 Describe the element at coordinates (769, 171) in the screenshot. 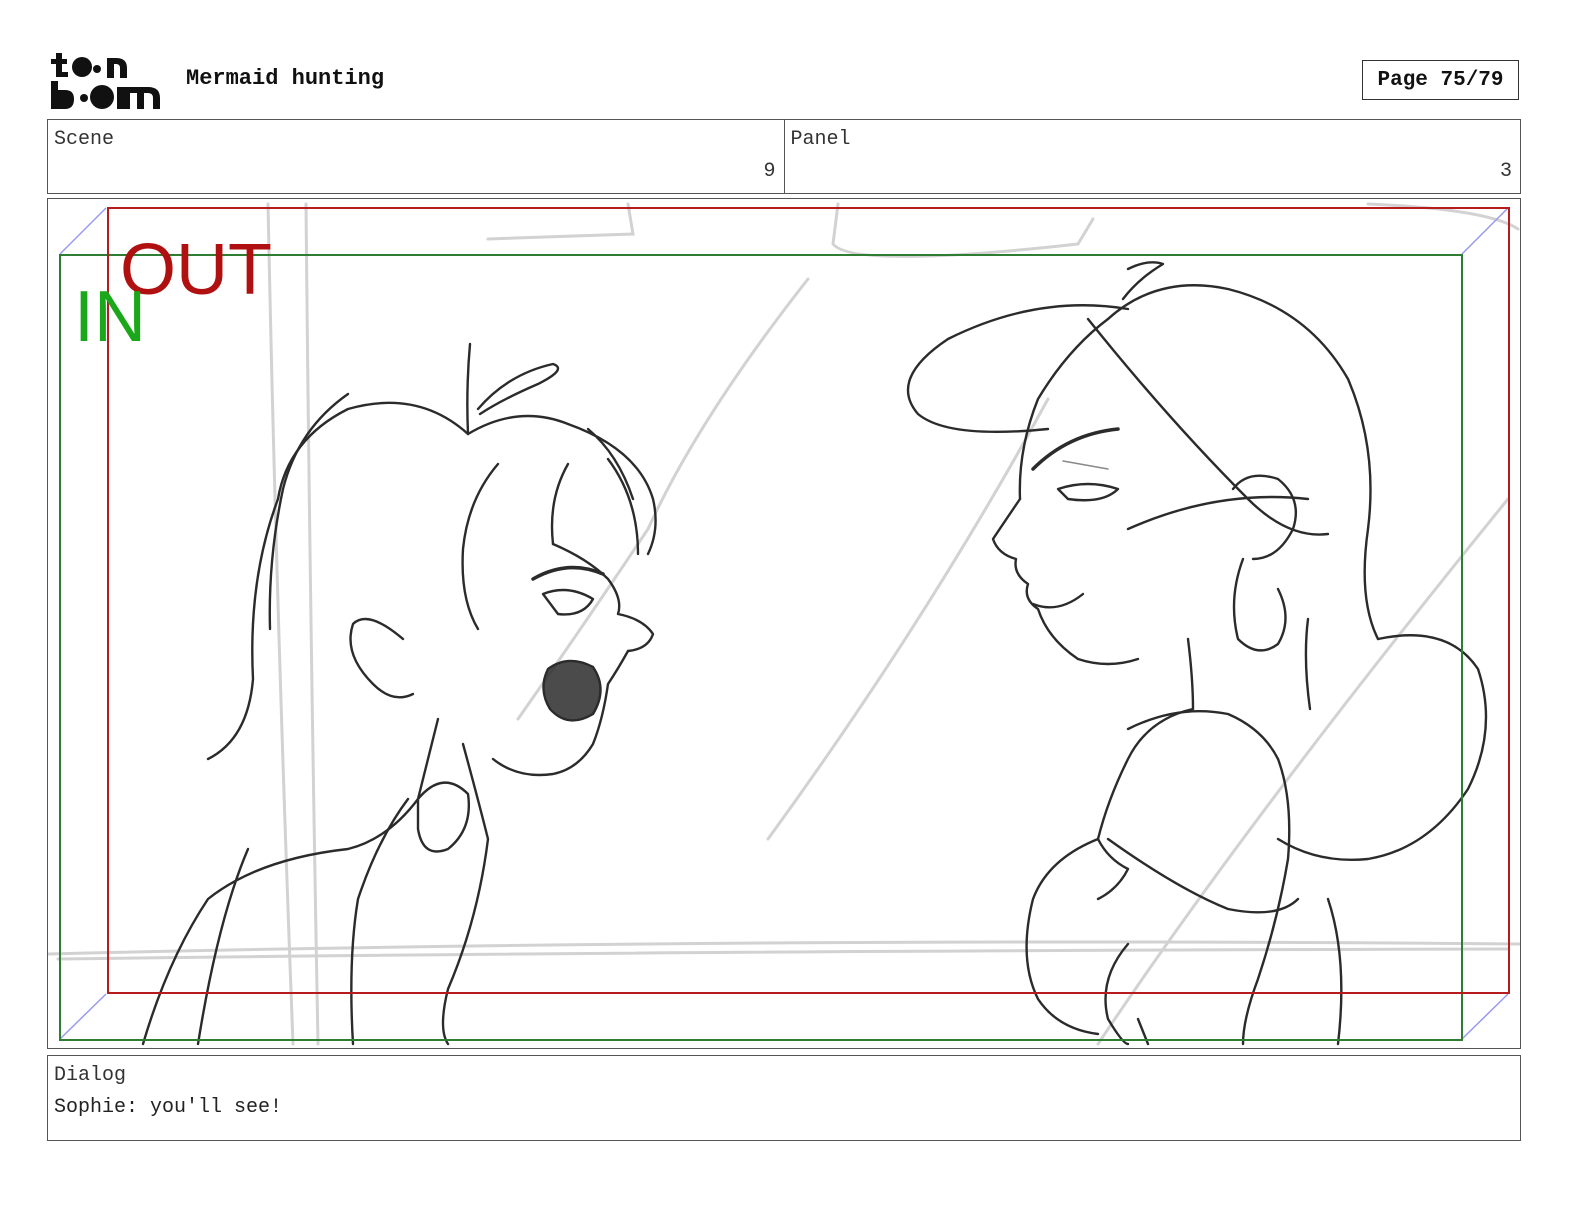

I see `scene-number: 9` at that location.